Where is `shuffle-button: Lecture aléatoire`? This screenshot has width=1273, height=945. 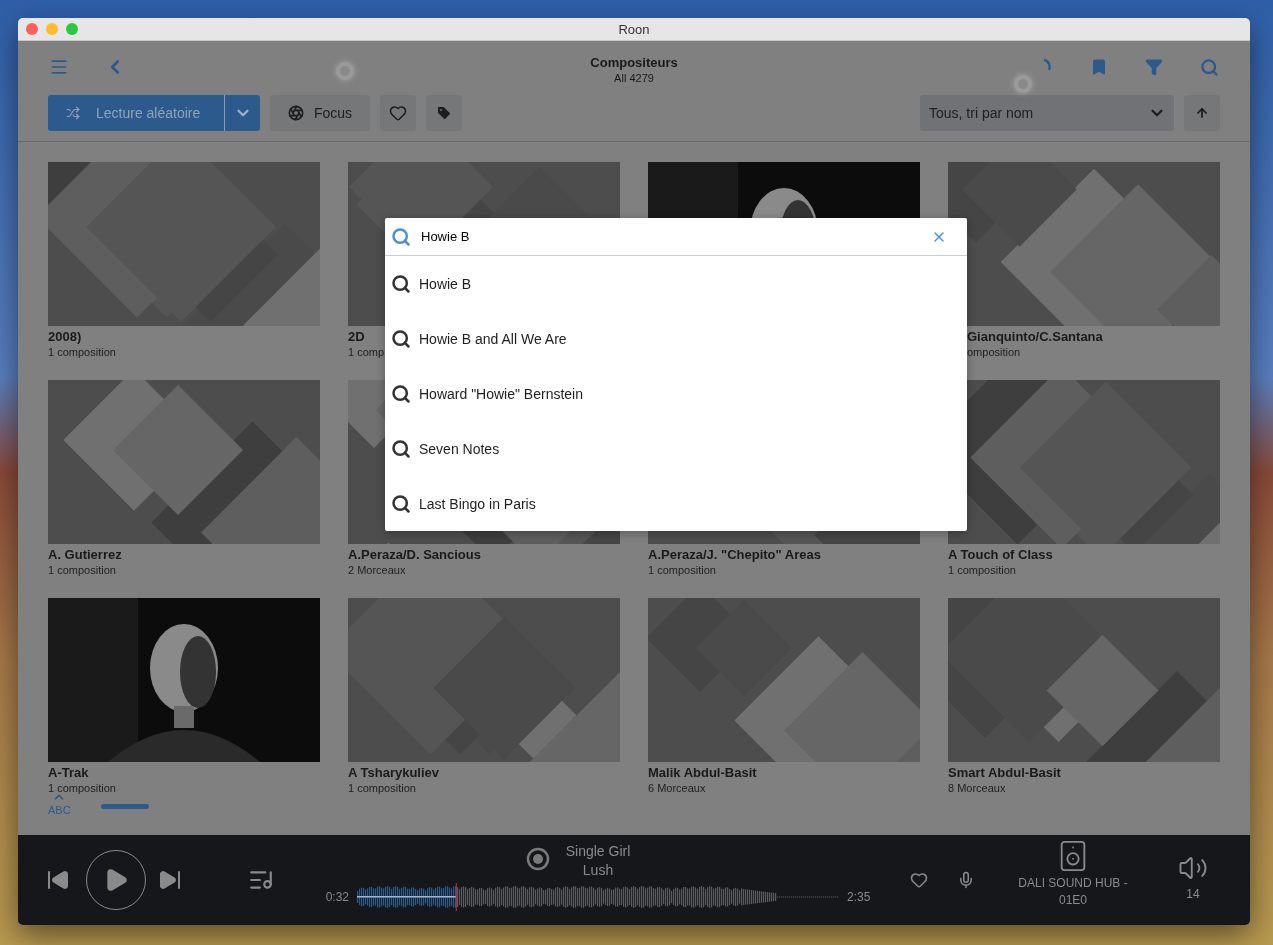 shuffle-button: Lecture aléatoire is located at coordinates (136, 113).